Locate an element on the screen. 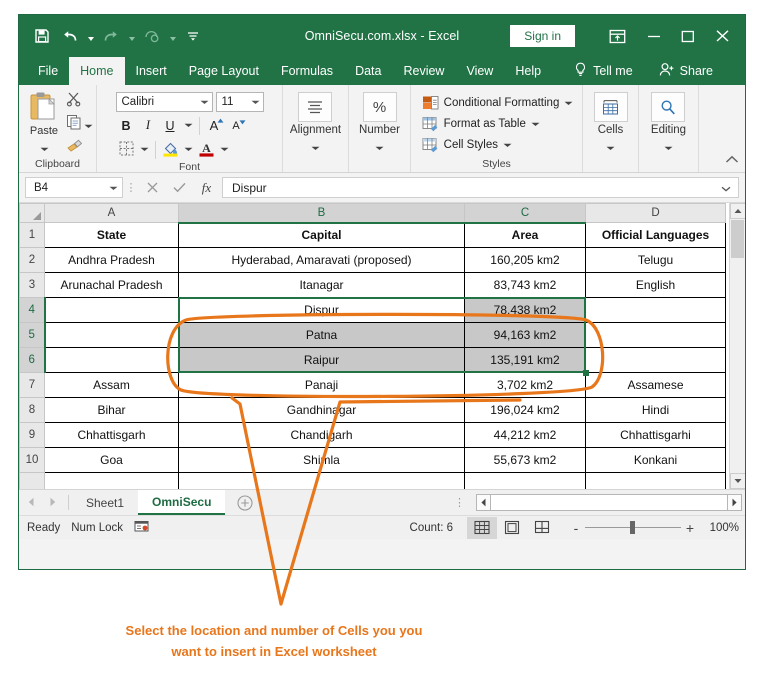 This screenshot has width=764, height=680. page-break-preview-icon is located at coordinates (542, 528).